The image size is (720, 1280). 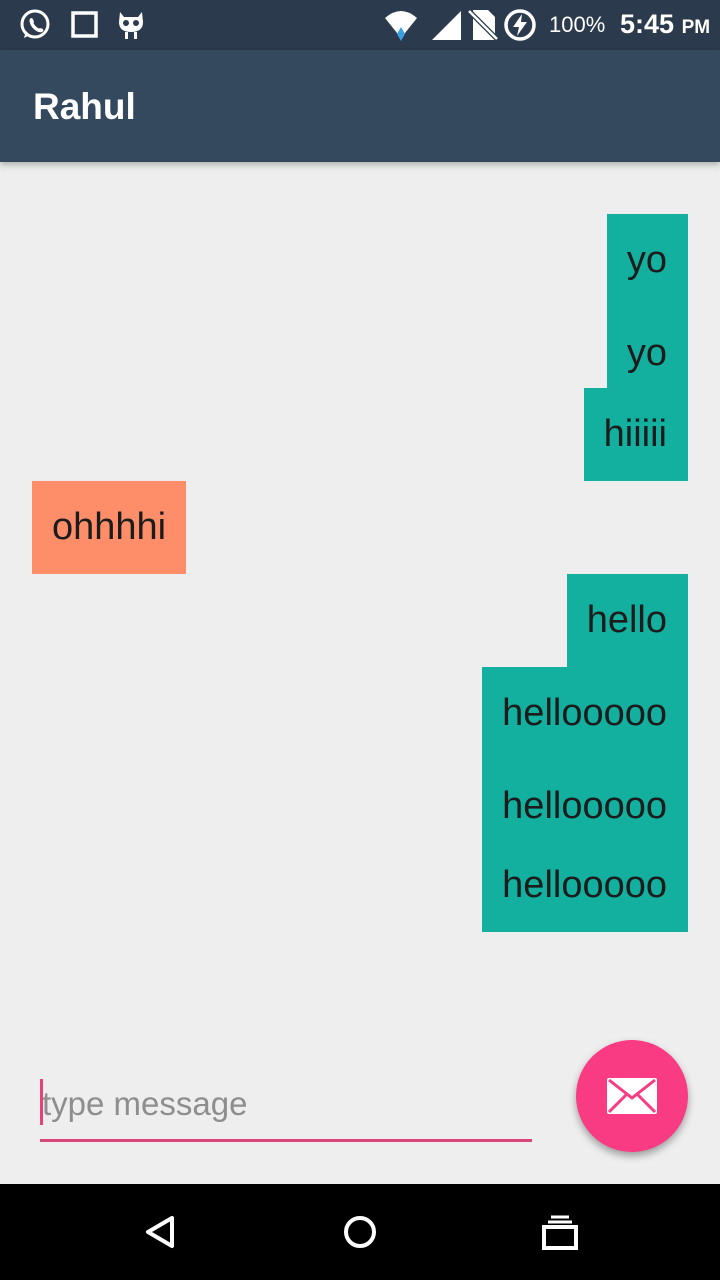 I want to click on envelope-icon, so click(x=632, y=1096).